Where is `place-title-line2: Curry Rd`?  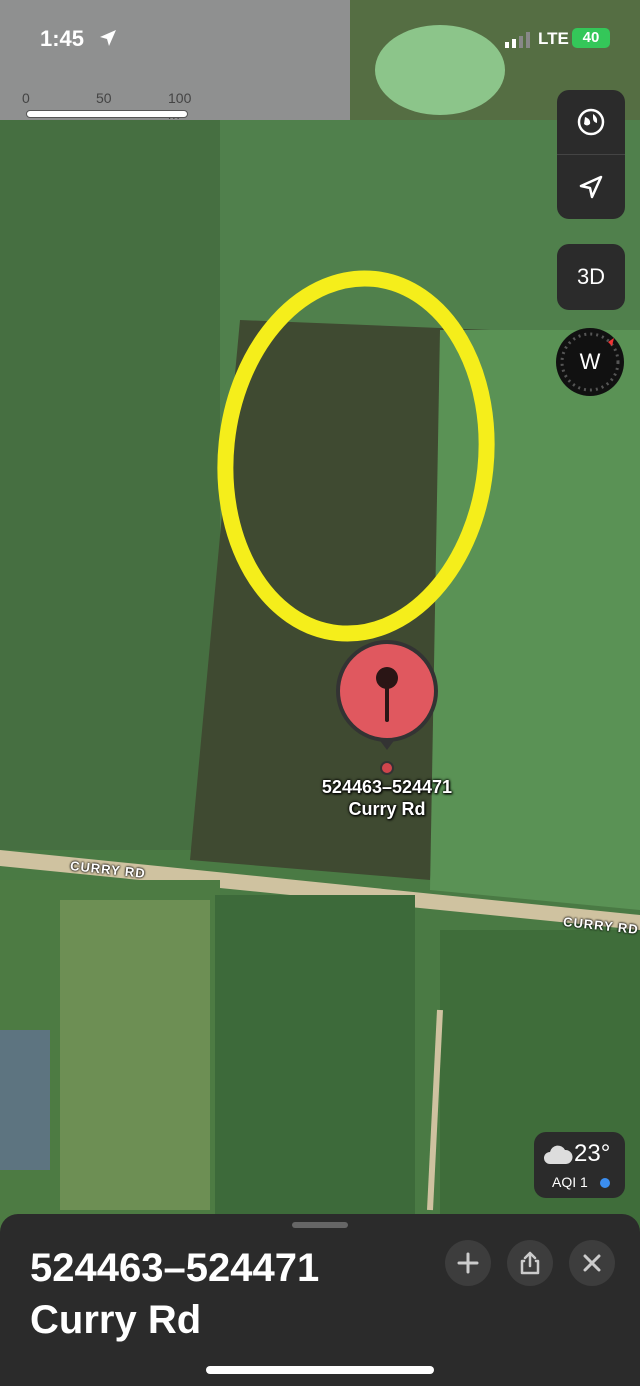 place-title-line2: Curry Rd is located at coordinates (116, 1320).